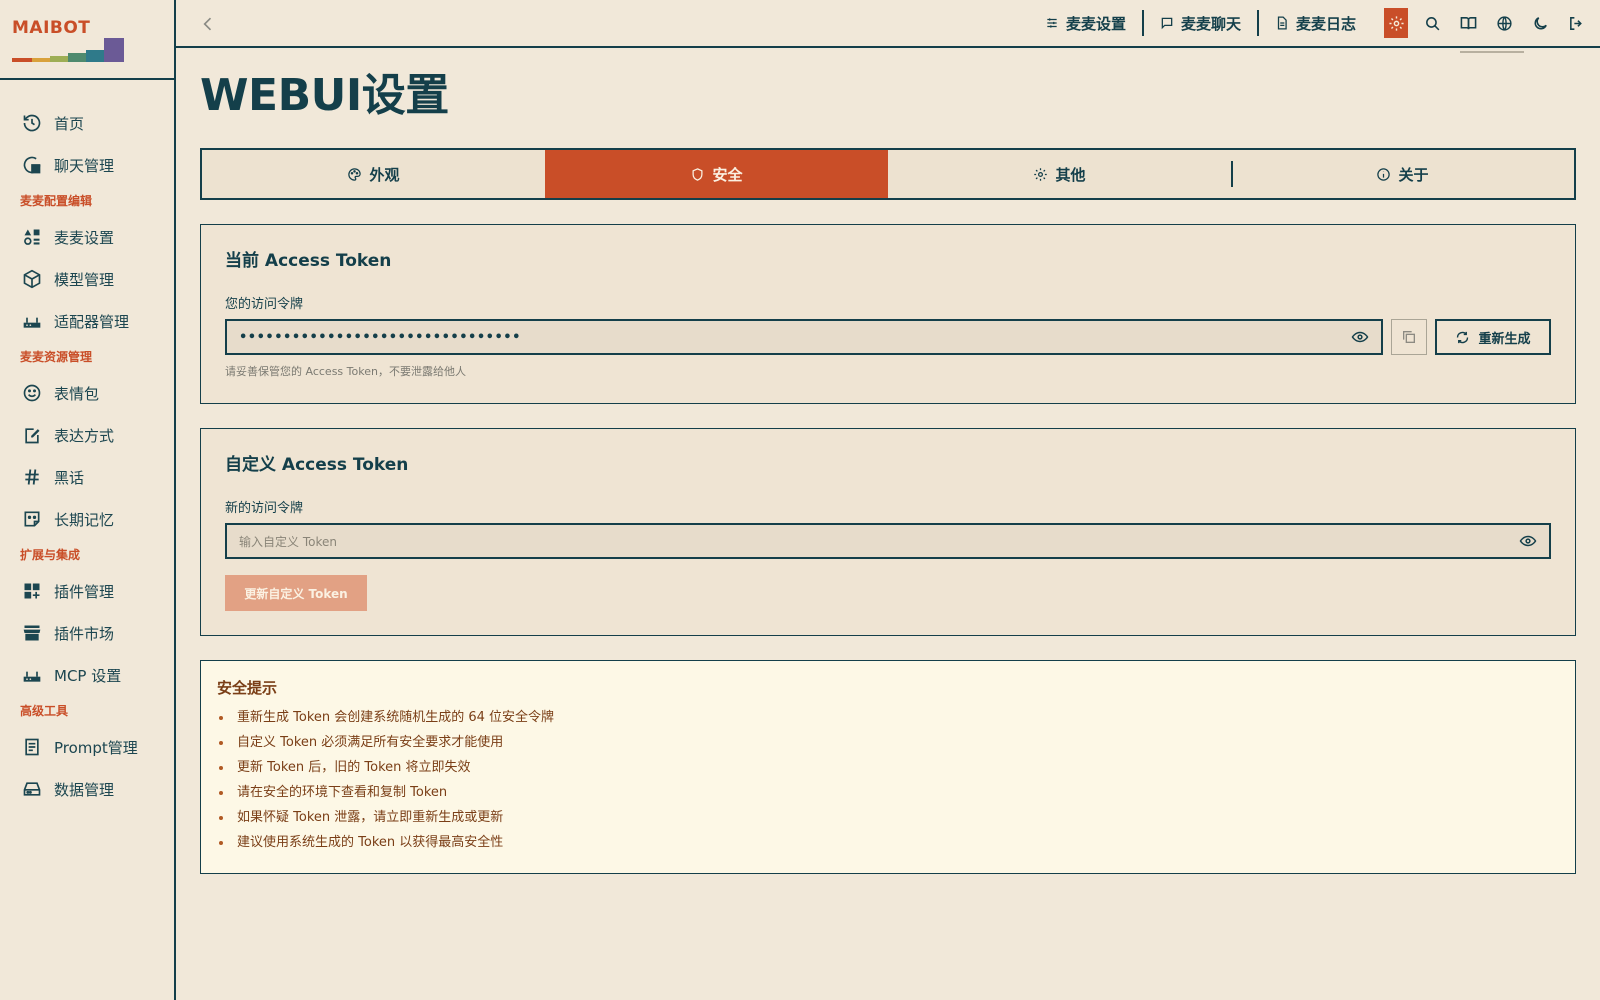 This screenshot has width=1600, height=1000. Describe the element at coordinates (32, 165) in the screenshot. I see `chat-icon` at that location.